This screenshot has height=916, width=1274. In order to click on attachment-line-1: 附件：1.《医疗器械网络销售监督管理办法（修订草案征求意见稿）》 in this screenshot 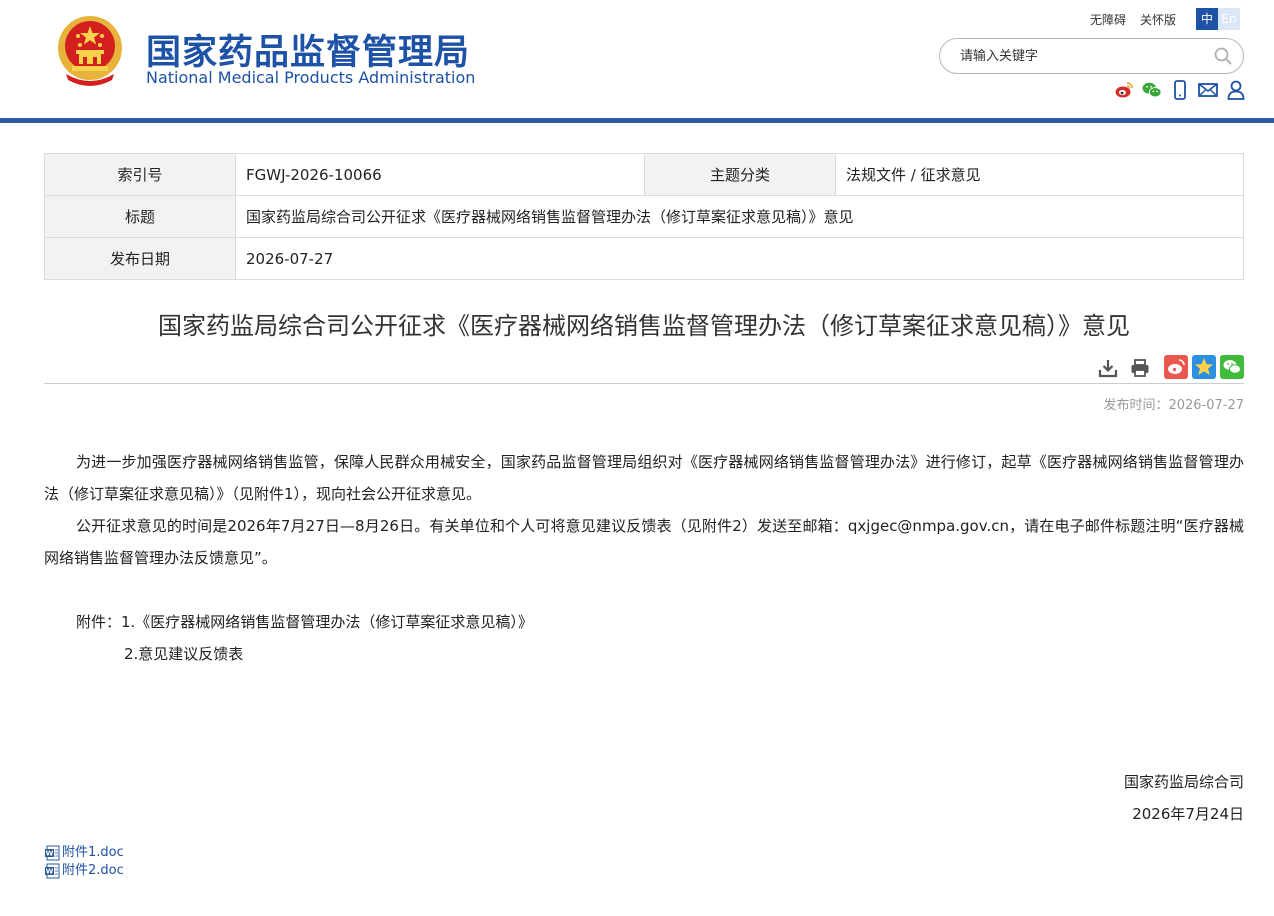, I will do `click(304, 622)`.